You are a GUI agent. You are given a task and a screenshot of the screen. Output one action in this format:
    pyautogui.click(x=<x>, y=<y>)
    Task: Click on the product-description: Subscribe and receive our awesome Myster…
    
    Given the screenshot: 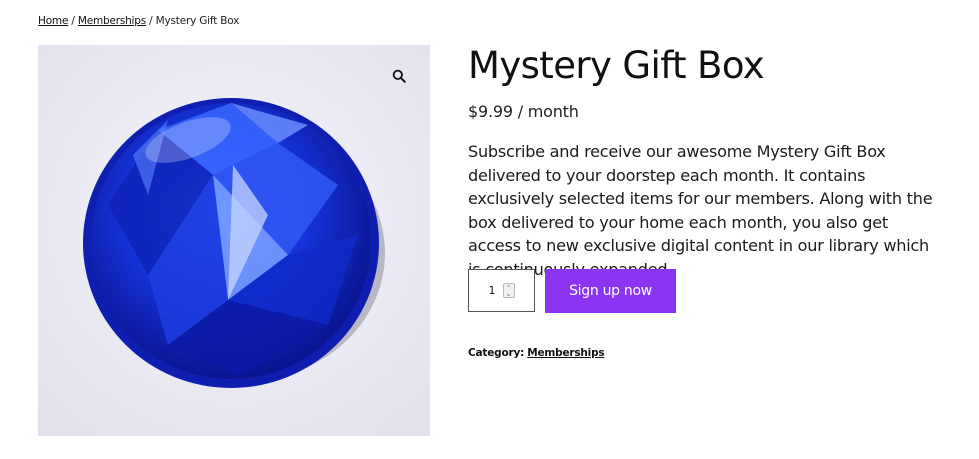 What is the action you would take?
    pyautogui.click(x=700, y=210)
    